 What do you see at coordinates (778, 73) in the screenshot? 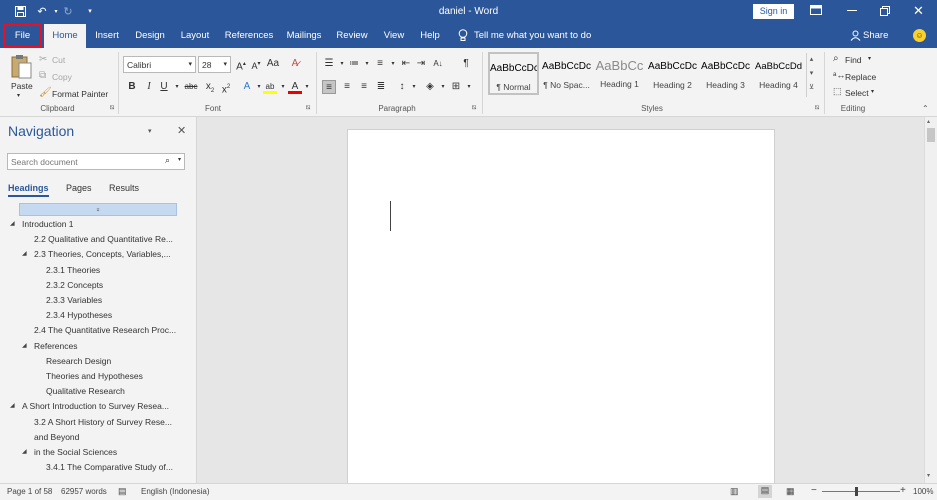
I see `style-heading-4: AaBbCcDd Heading 4` at bounding box center [778, 73].